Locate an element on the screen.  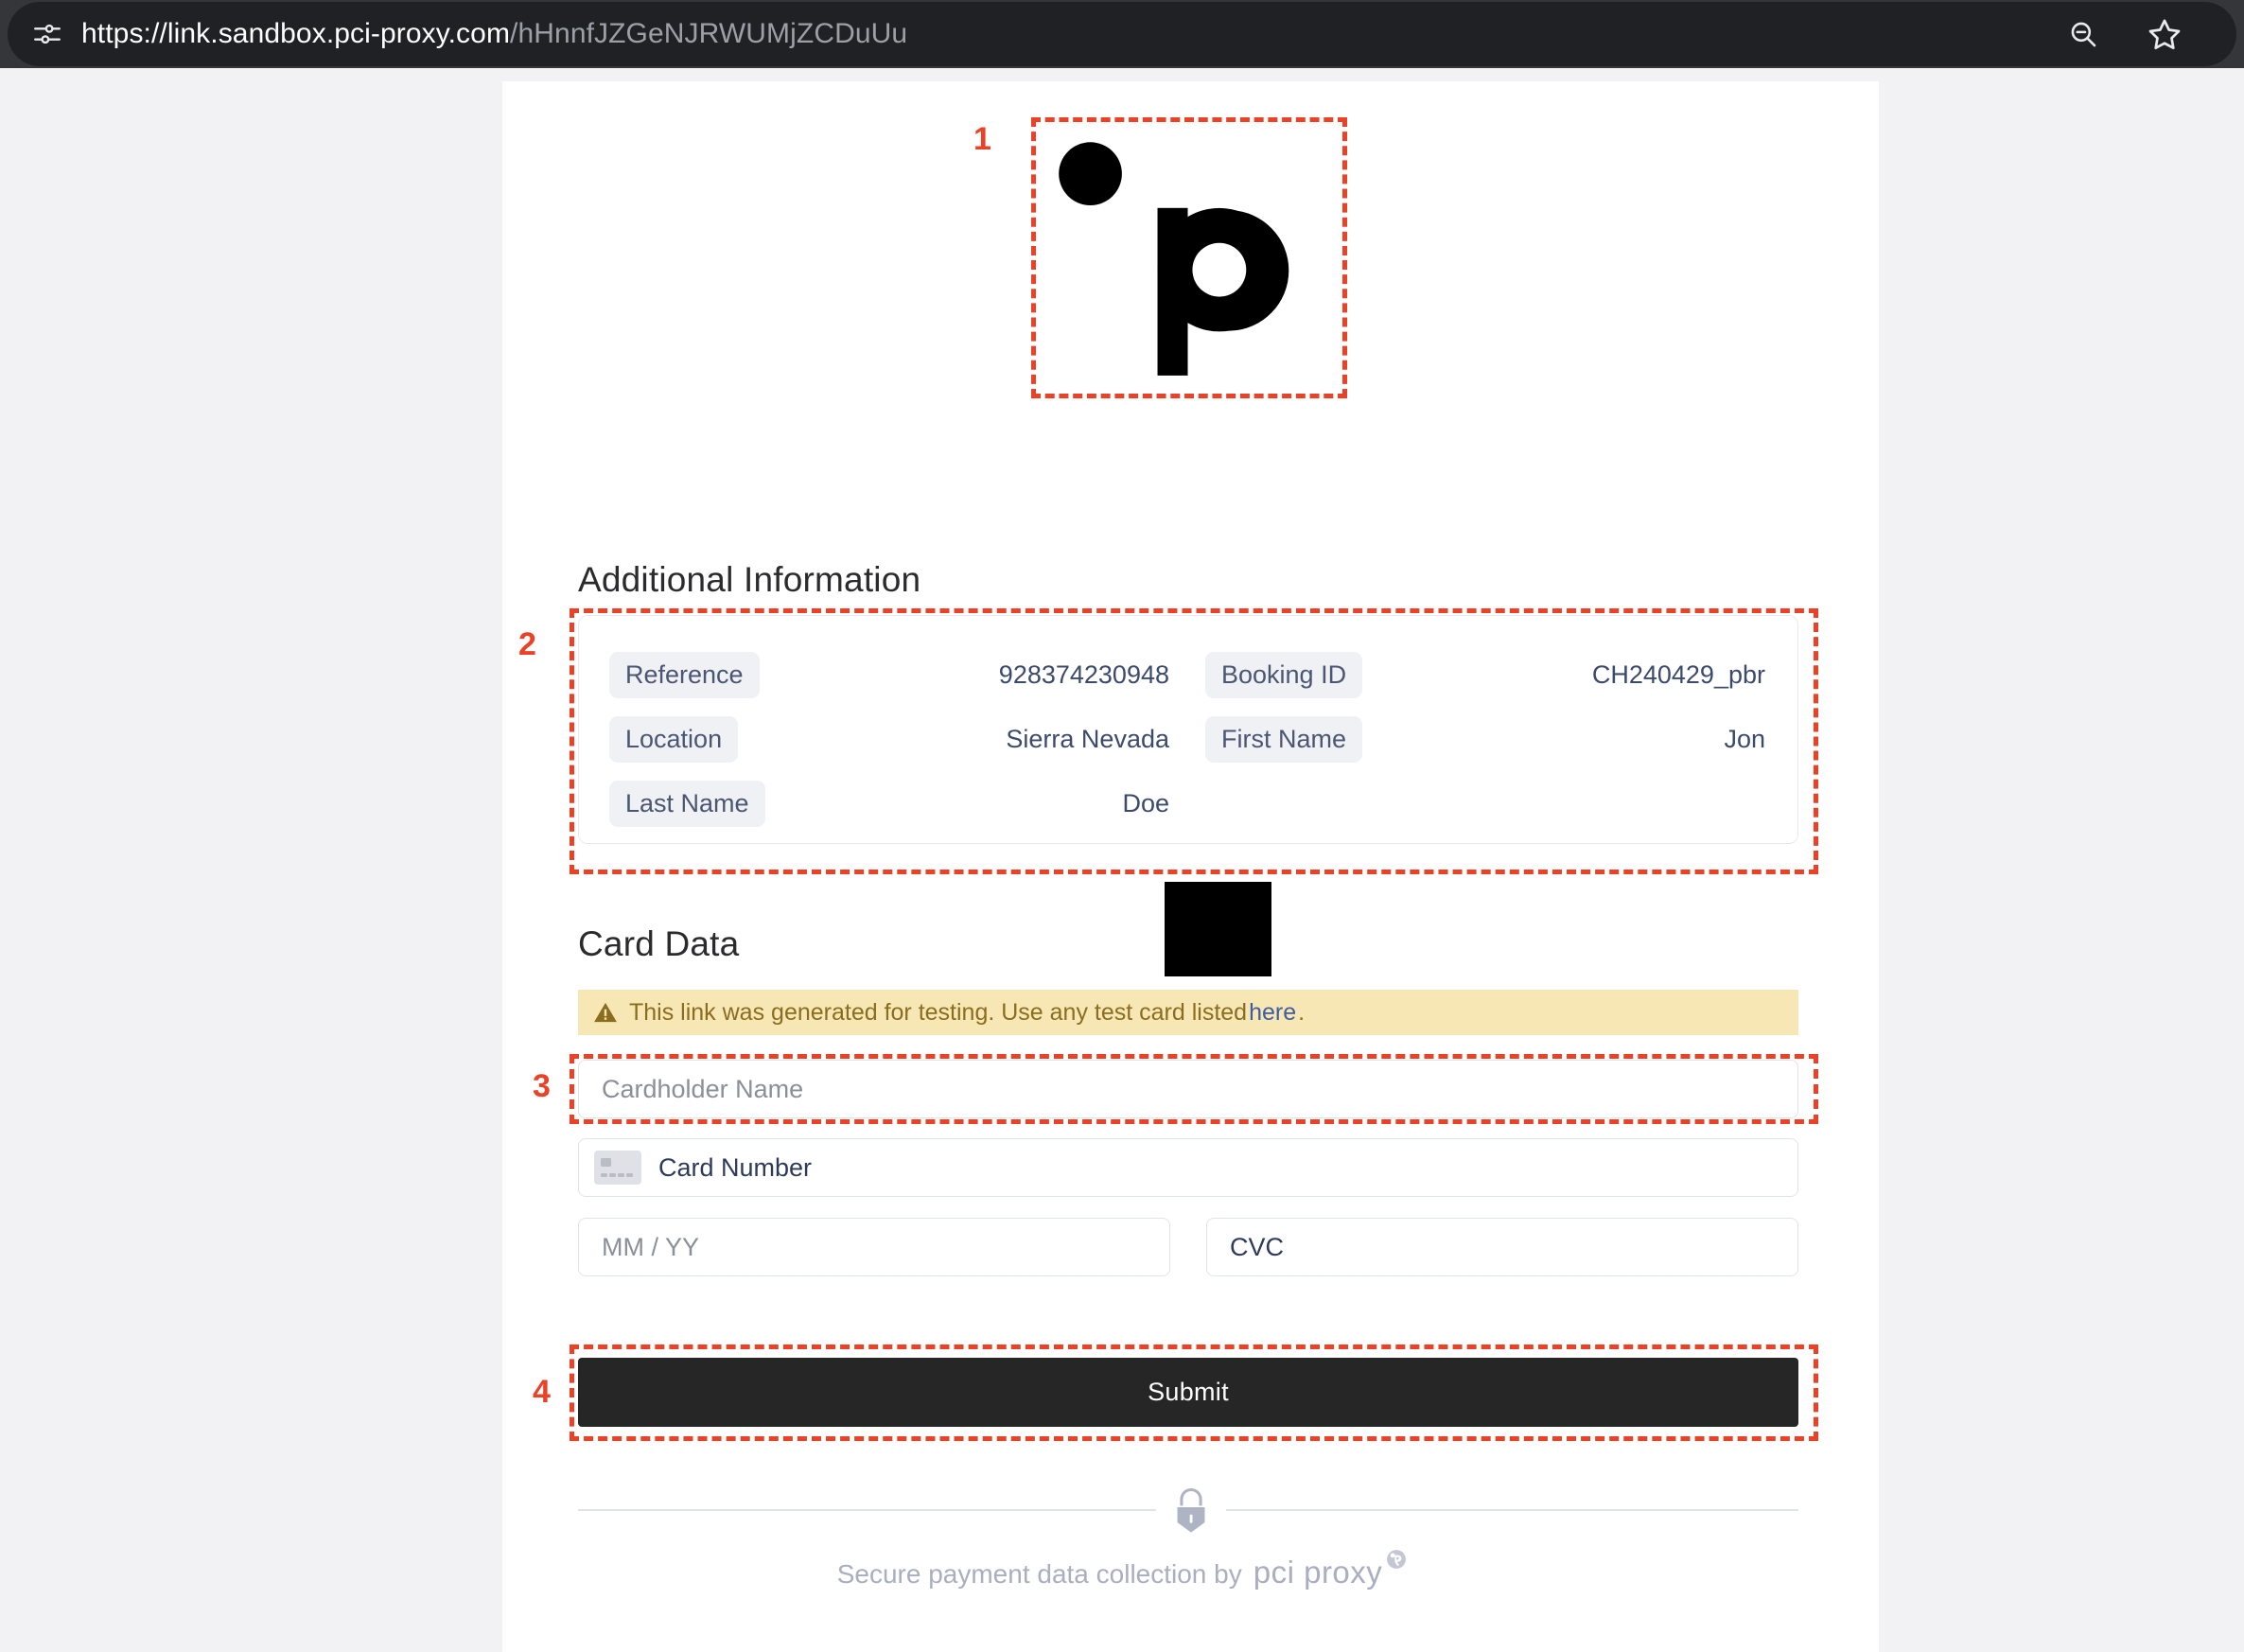
annotation-number-3: 3 is located at coordinates (542, 1086).